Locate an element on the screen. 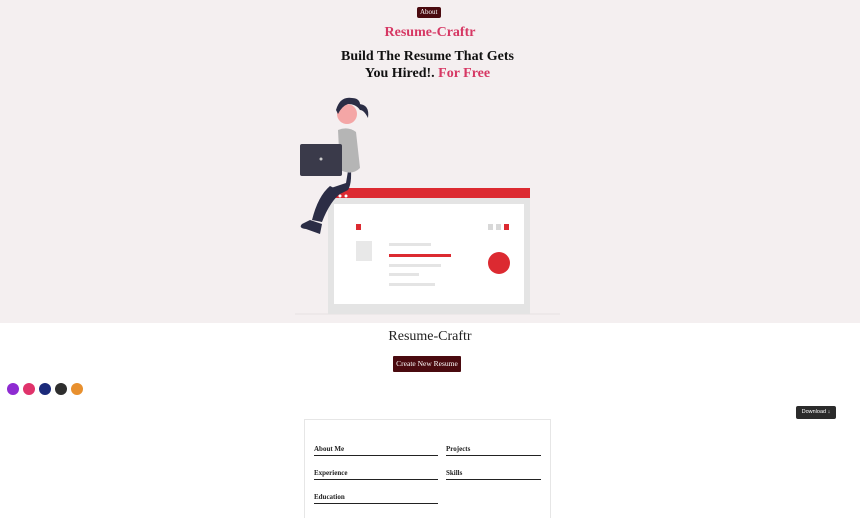 The height and width of the screenshot is (518, 860). about-button: About is located at coordinates (429, 12).